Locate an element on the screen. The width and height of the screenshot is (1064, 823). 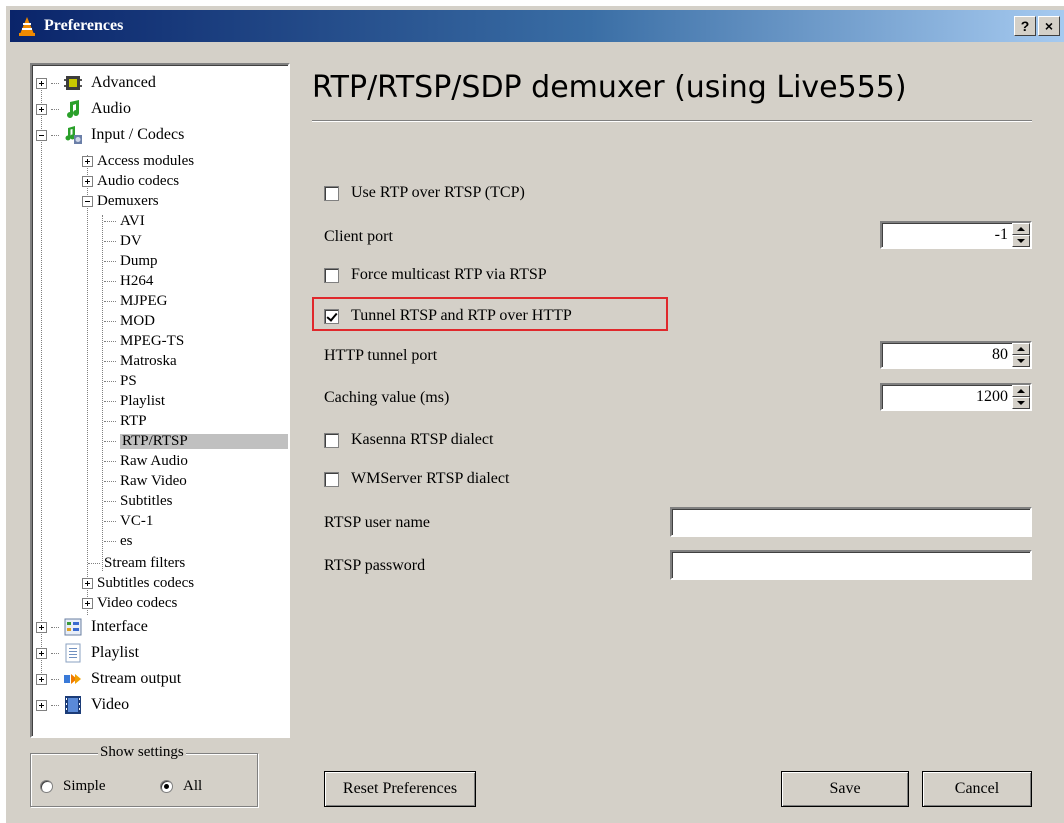
tree-item-audio-codecs: Audio codecs is located at coordinates (130, 181).